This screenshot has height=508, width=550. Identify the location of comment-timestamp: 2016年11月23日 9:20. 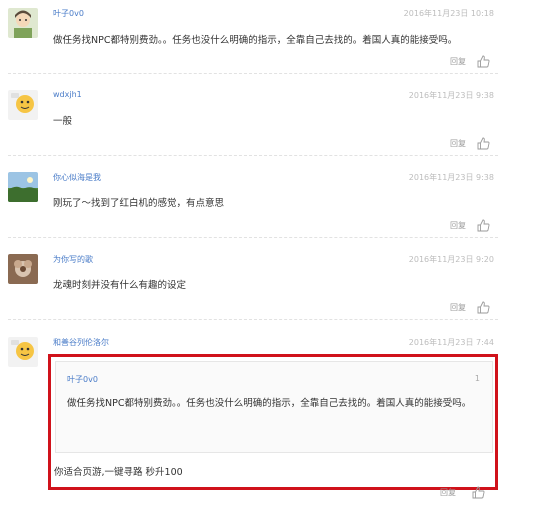
(451, 259).